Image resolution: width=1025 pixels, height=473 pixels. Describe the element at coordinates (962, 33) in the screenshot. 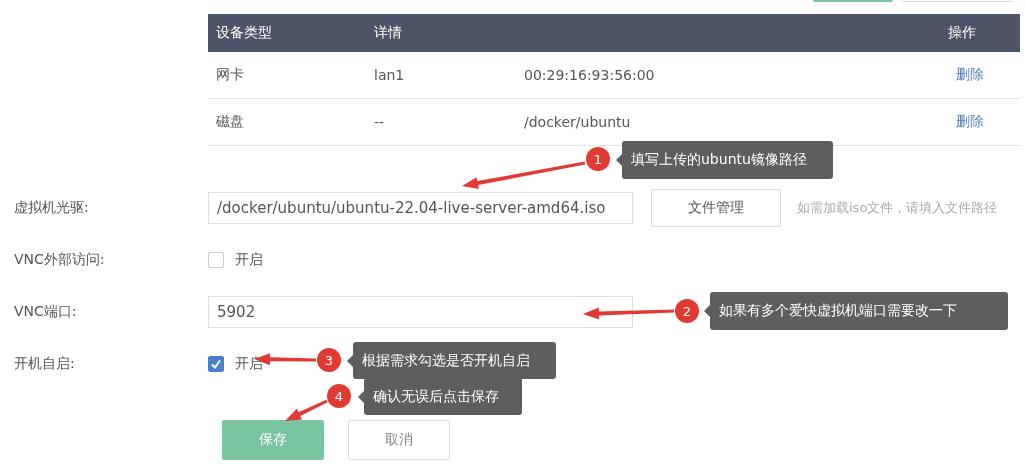

I see `column-header: 操作` at that location.